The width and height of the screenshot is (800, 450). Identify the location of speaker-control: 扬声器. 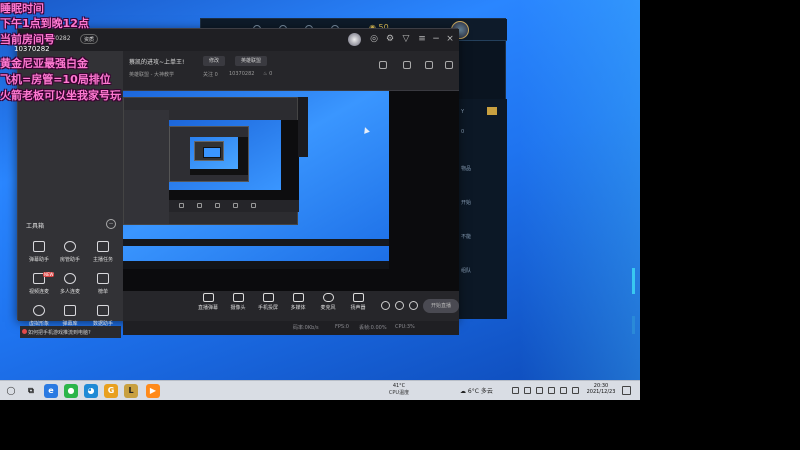
(358, 306).